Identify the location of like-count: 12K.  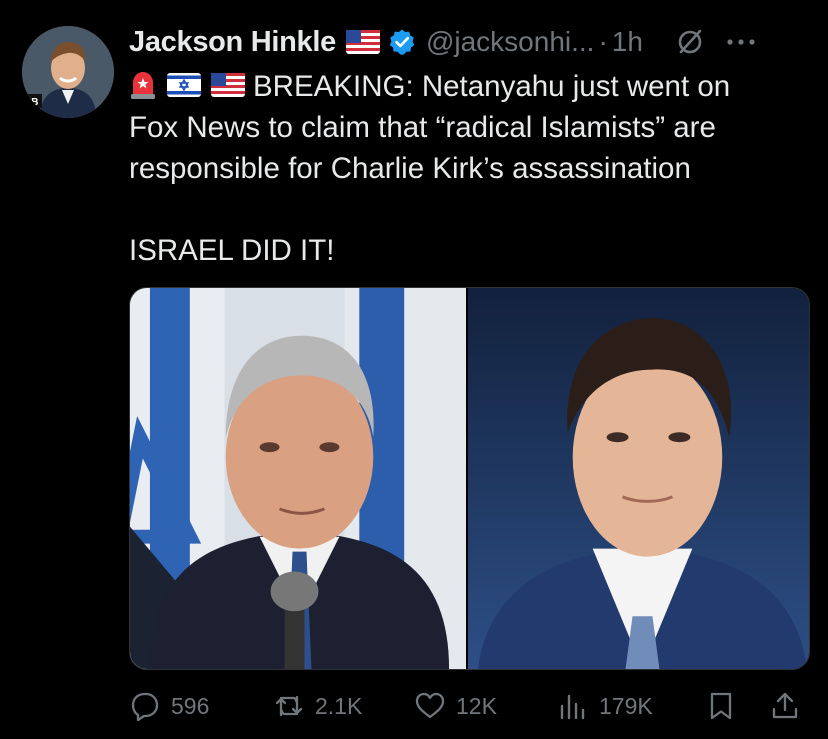
(476, 705).